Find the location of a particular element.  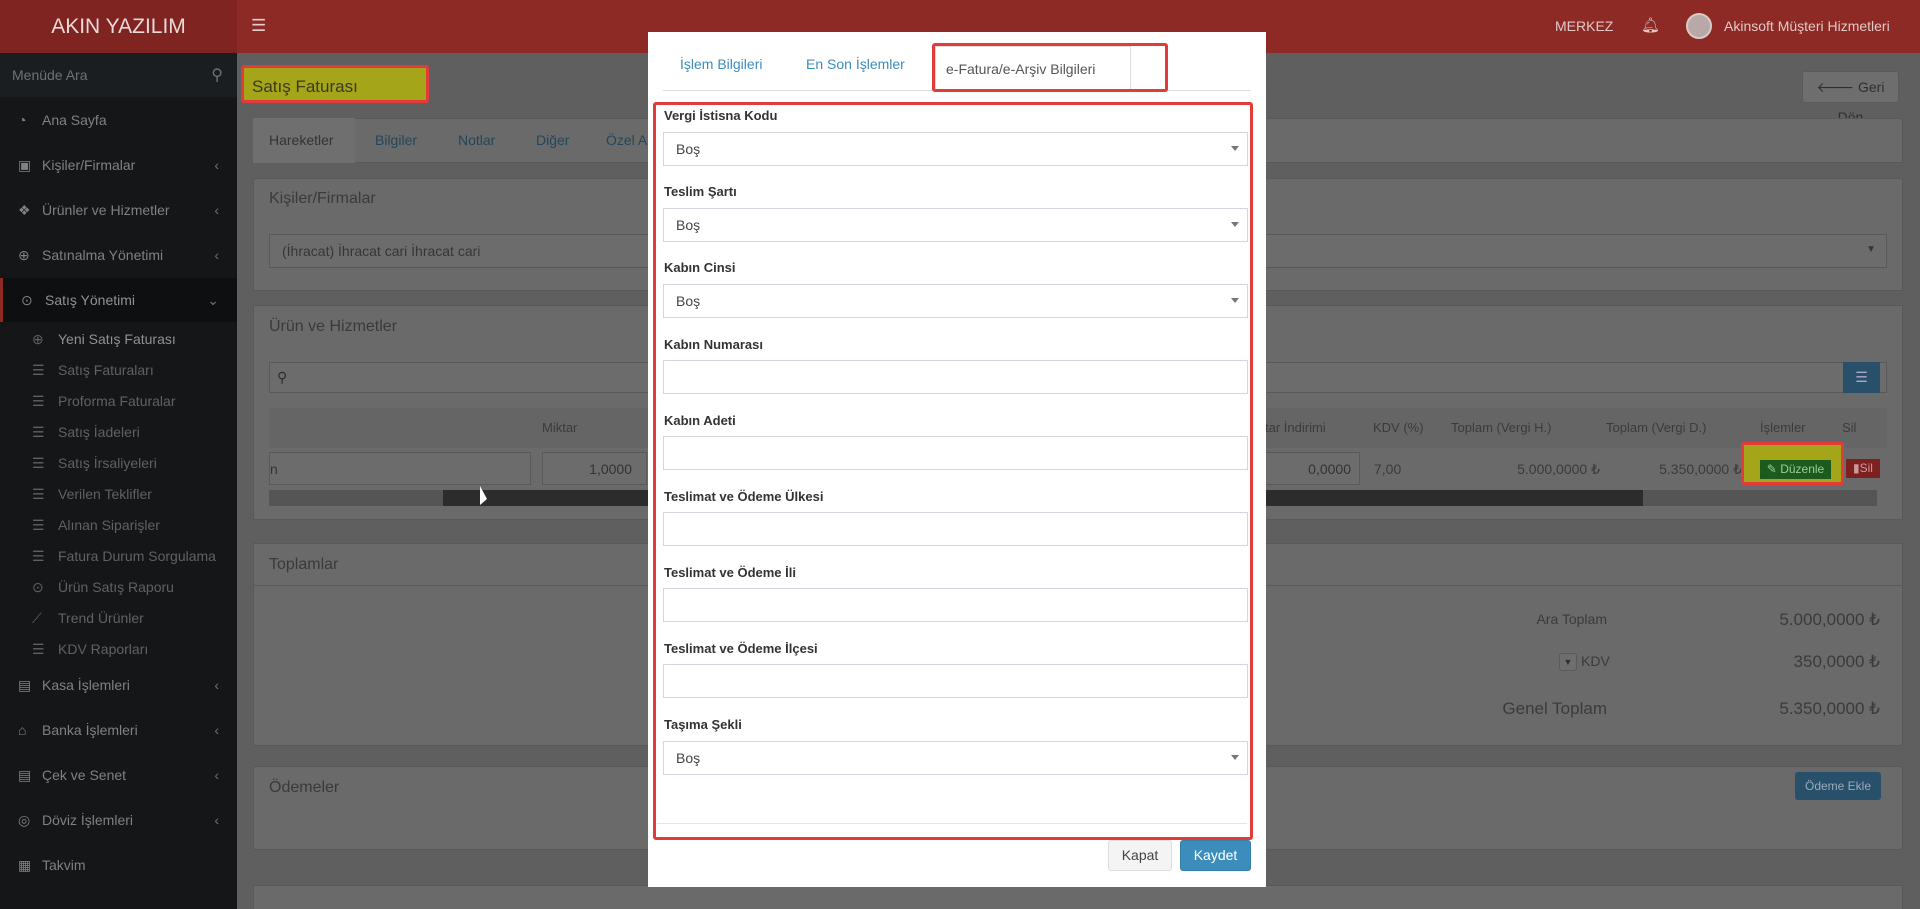

tasima-sekli-select: Boş is located at coordinates (955, 758).